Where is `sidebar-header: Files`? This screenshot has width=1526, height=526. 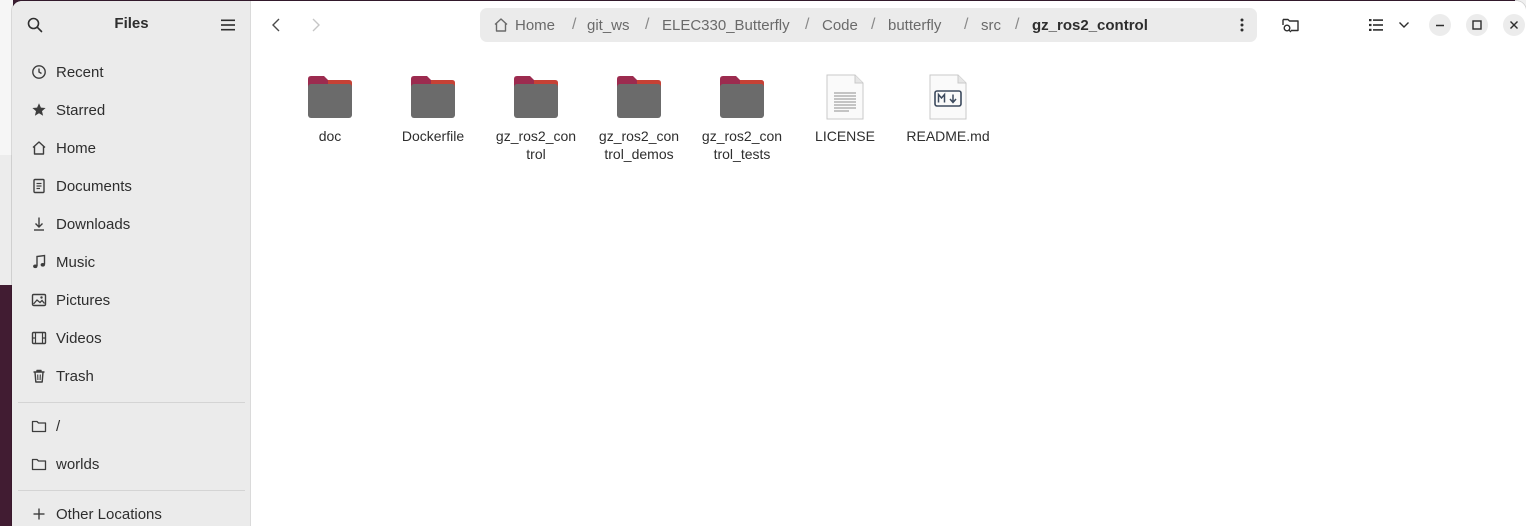 sidebar-header: Files is located at coordinates (131, 24).